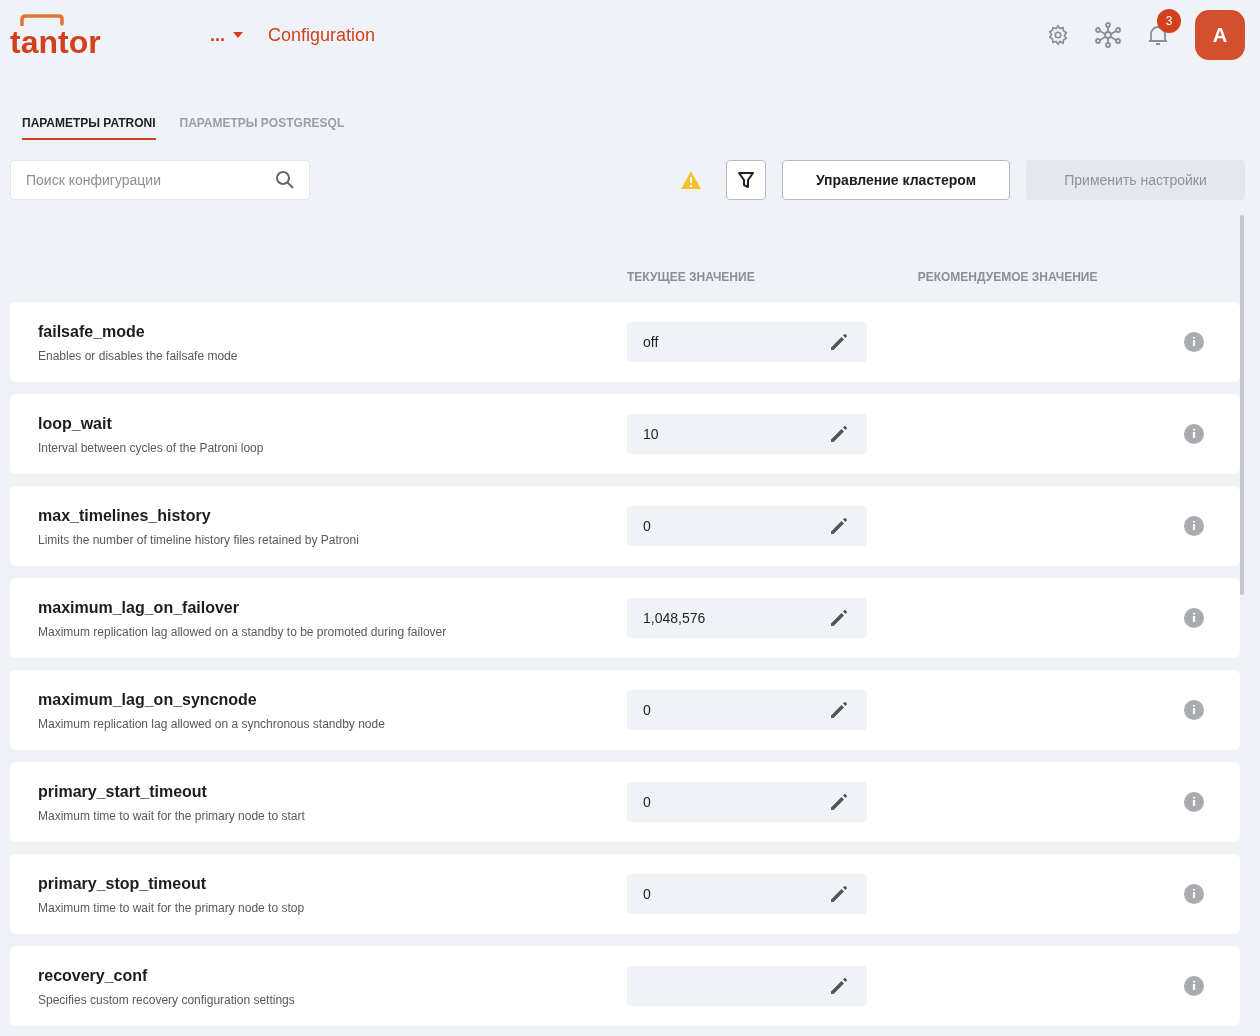 Image resolution: width=1260 pixels, height=1036 pixels. I want to click on parameter-description: Maximum replication lag allowed on a synchronous standby node, so click(212, 724).